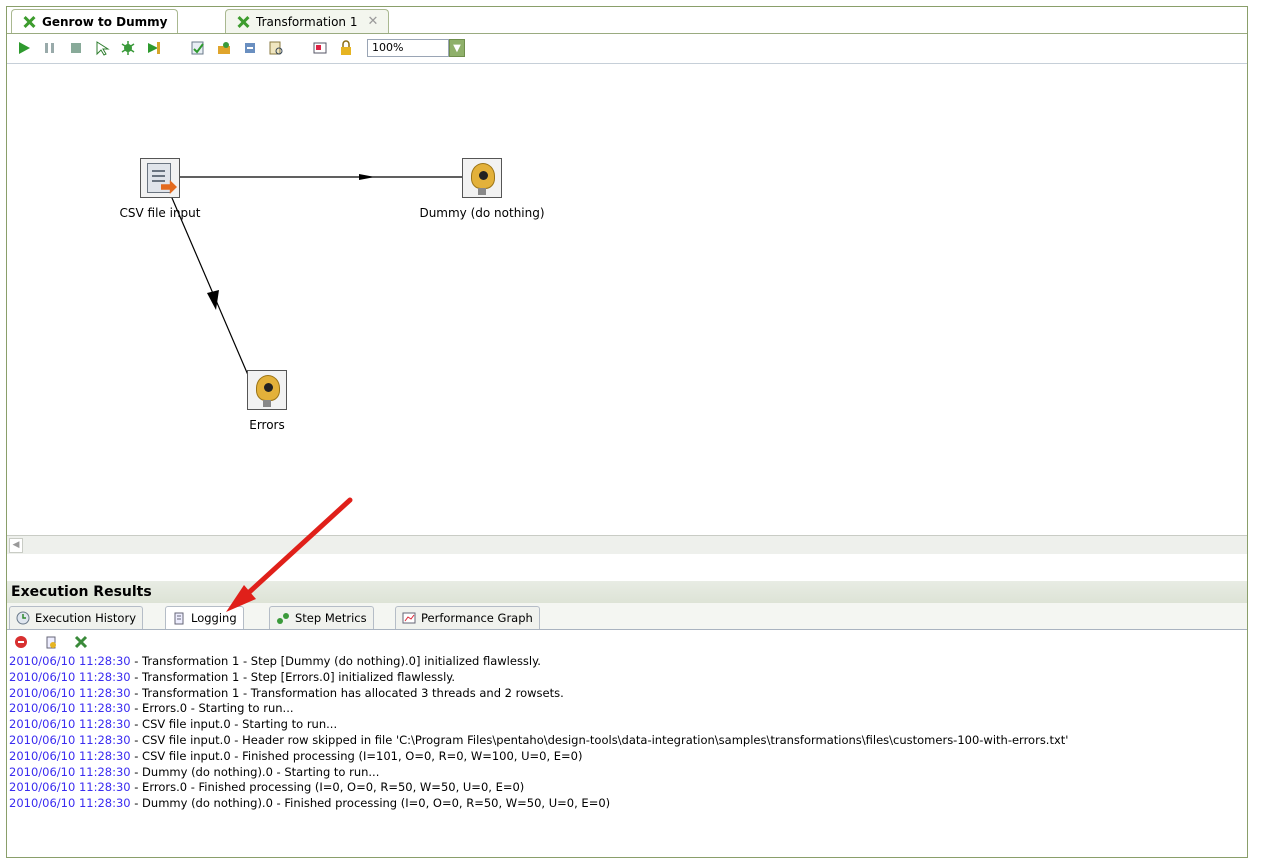 This screenshot has width=1275, height=859. Describe the element at coordinates (627, 544) in the screenshot. I see `horizontal-scrollbar: ◀` at that location.